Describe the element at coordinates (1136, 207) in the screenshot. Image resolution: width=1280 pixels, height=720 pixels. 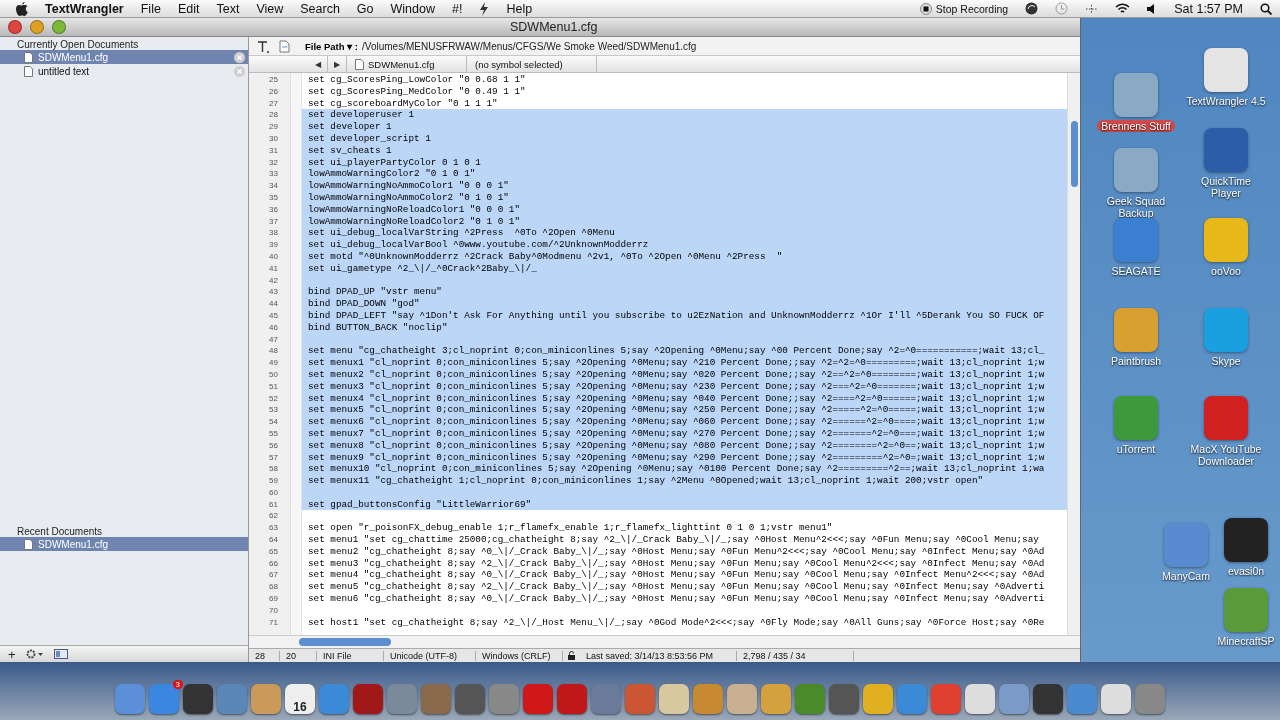
I see `icon-label: Geek Squad Backup` at that location.